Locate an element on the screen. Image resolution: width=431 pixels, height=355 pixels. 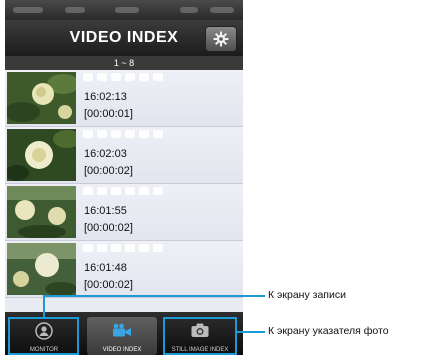
video-time: 16:01:48 is located at coordinates (105, 268).